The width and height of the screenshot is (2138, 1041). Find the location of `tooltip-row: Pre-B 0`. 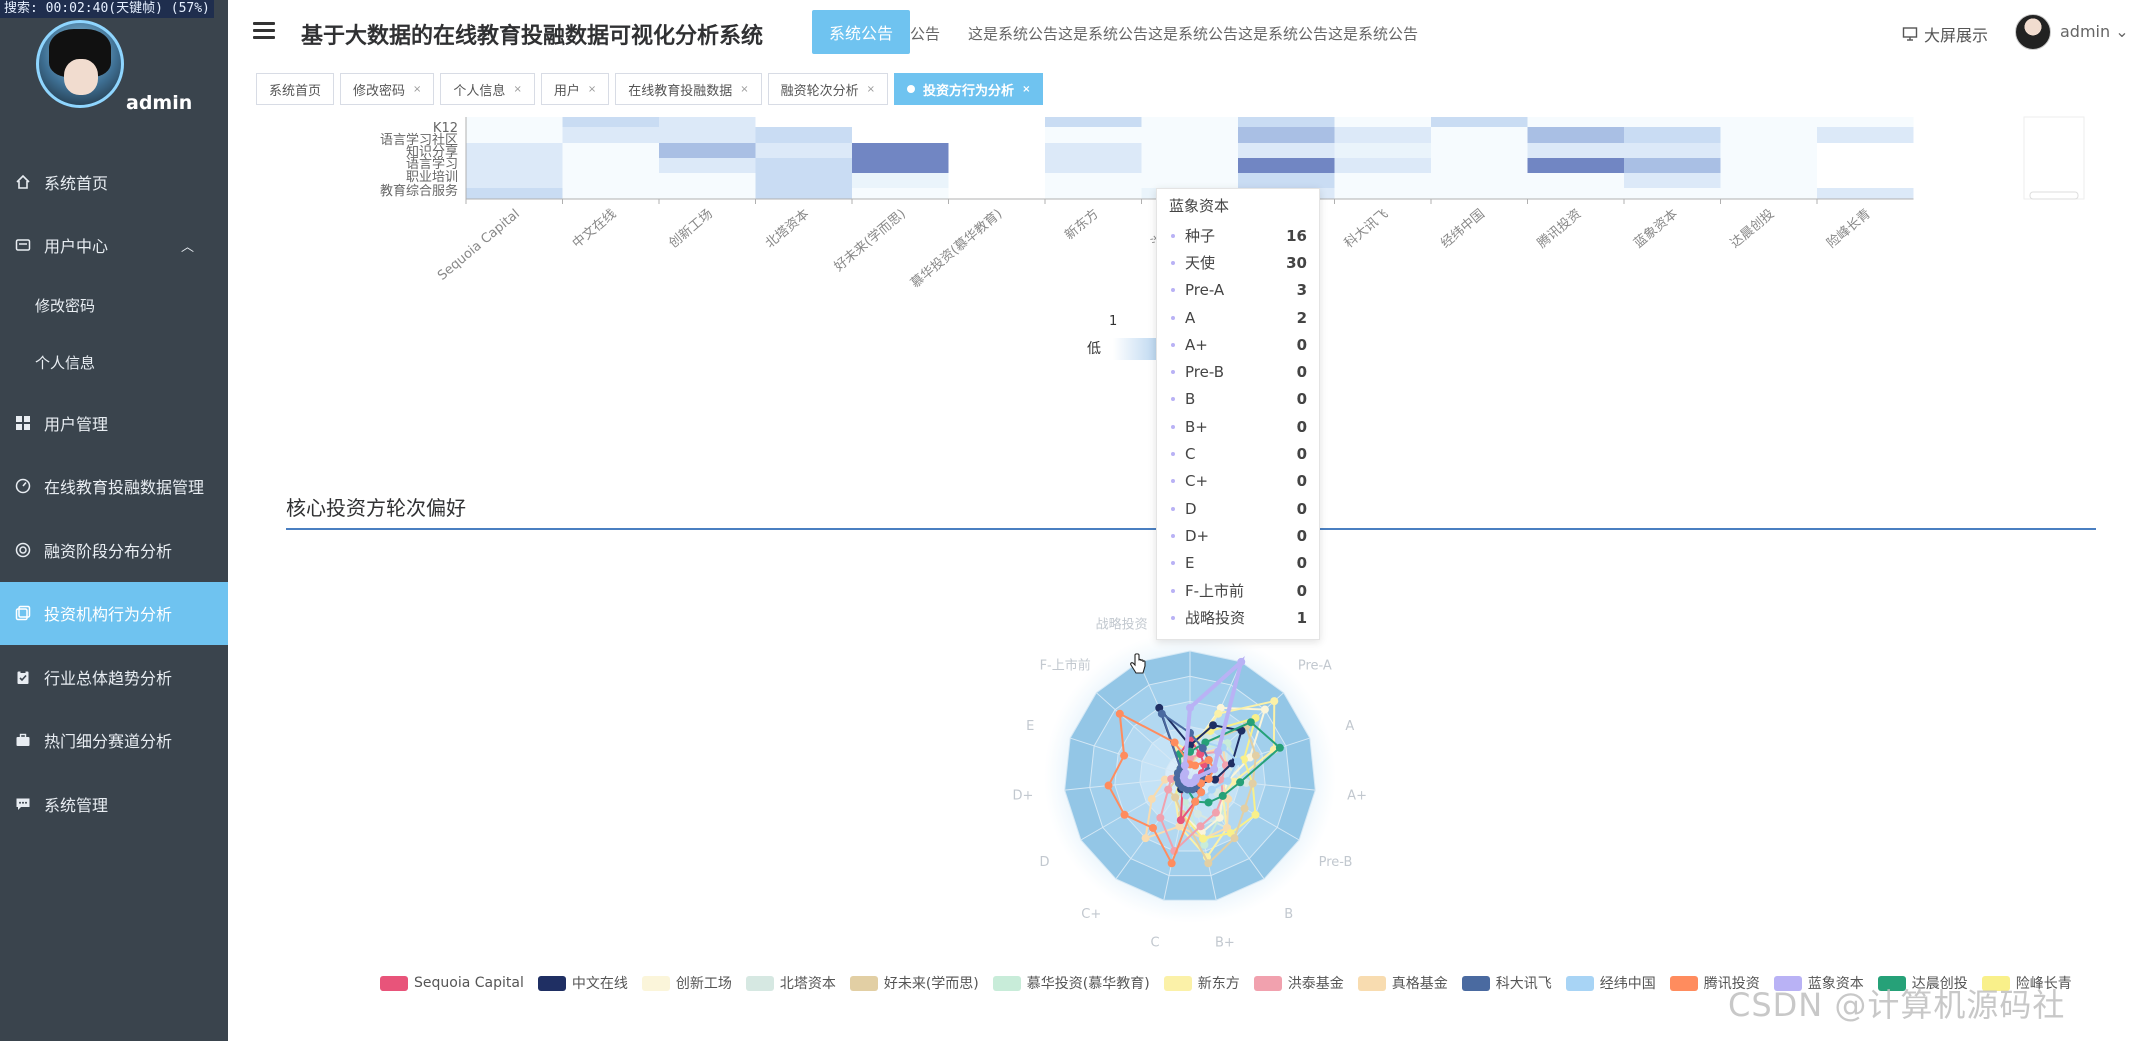

tooltip-row: Pre-B 0 is located at coordinates (1238, 371).